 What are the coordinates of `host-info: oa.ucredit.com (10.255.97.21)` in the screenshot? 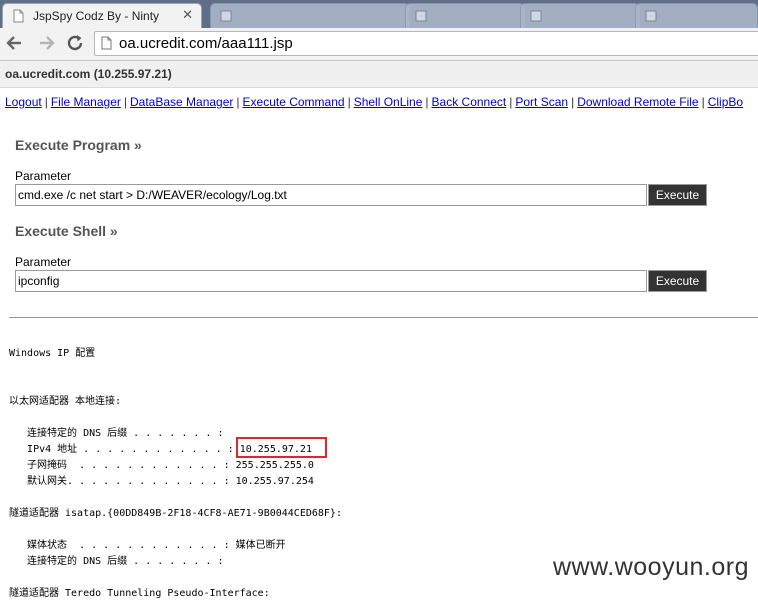 It's located at (88, 74).